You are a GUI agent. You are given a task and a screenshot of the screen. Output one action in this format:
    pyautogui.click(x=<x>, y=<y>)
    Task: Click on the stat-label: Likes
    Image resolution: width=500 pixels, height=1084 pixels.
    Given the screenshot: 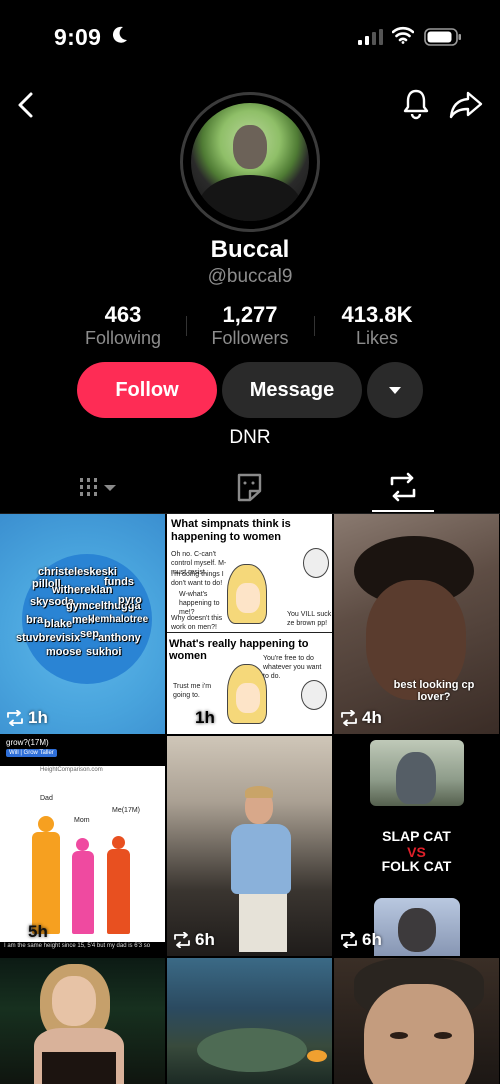 What is the action you would take?
    pyautogui.click(x=377, y=338)
    